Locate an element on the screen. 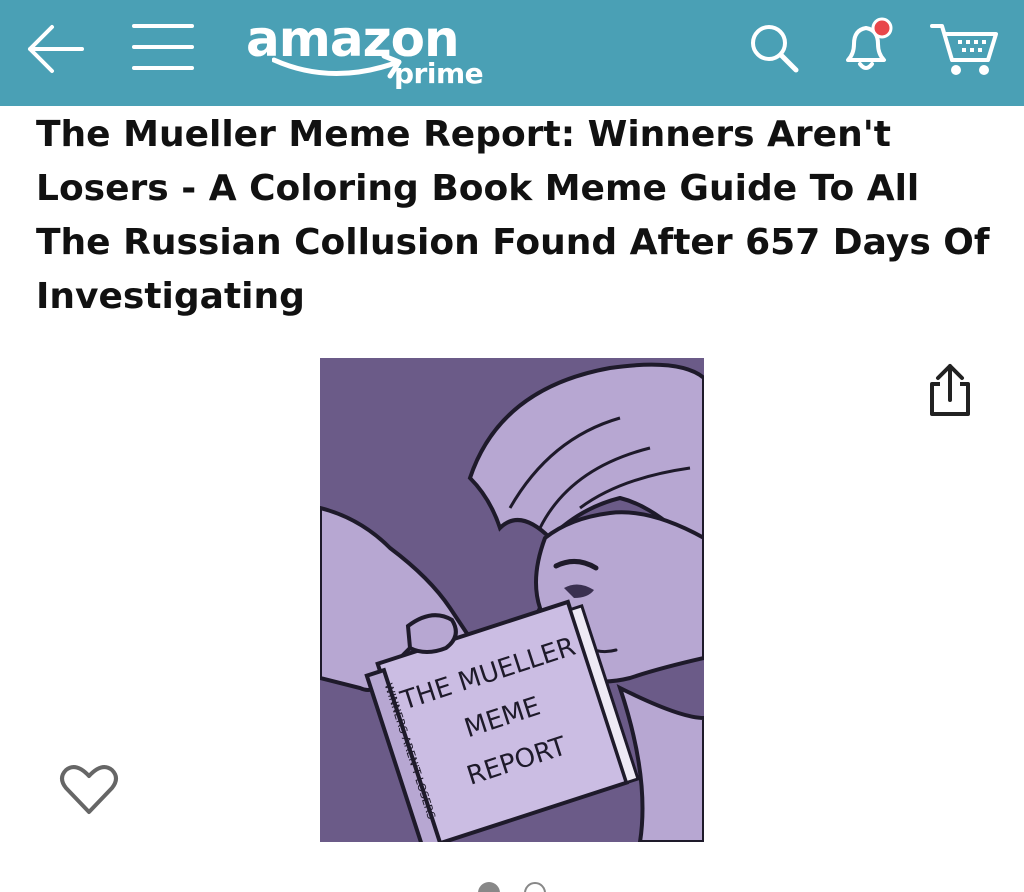 This screenshot has width=1024, height=892. notifications-button is located at coordinates (868, 46).